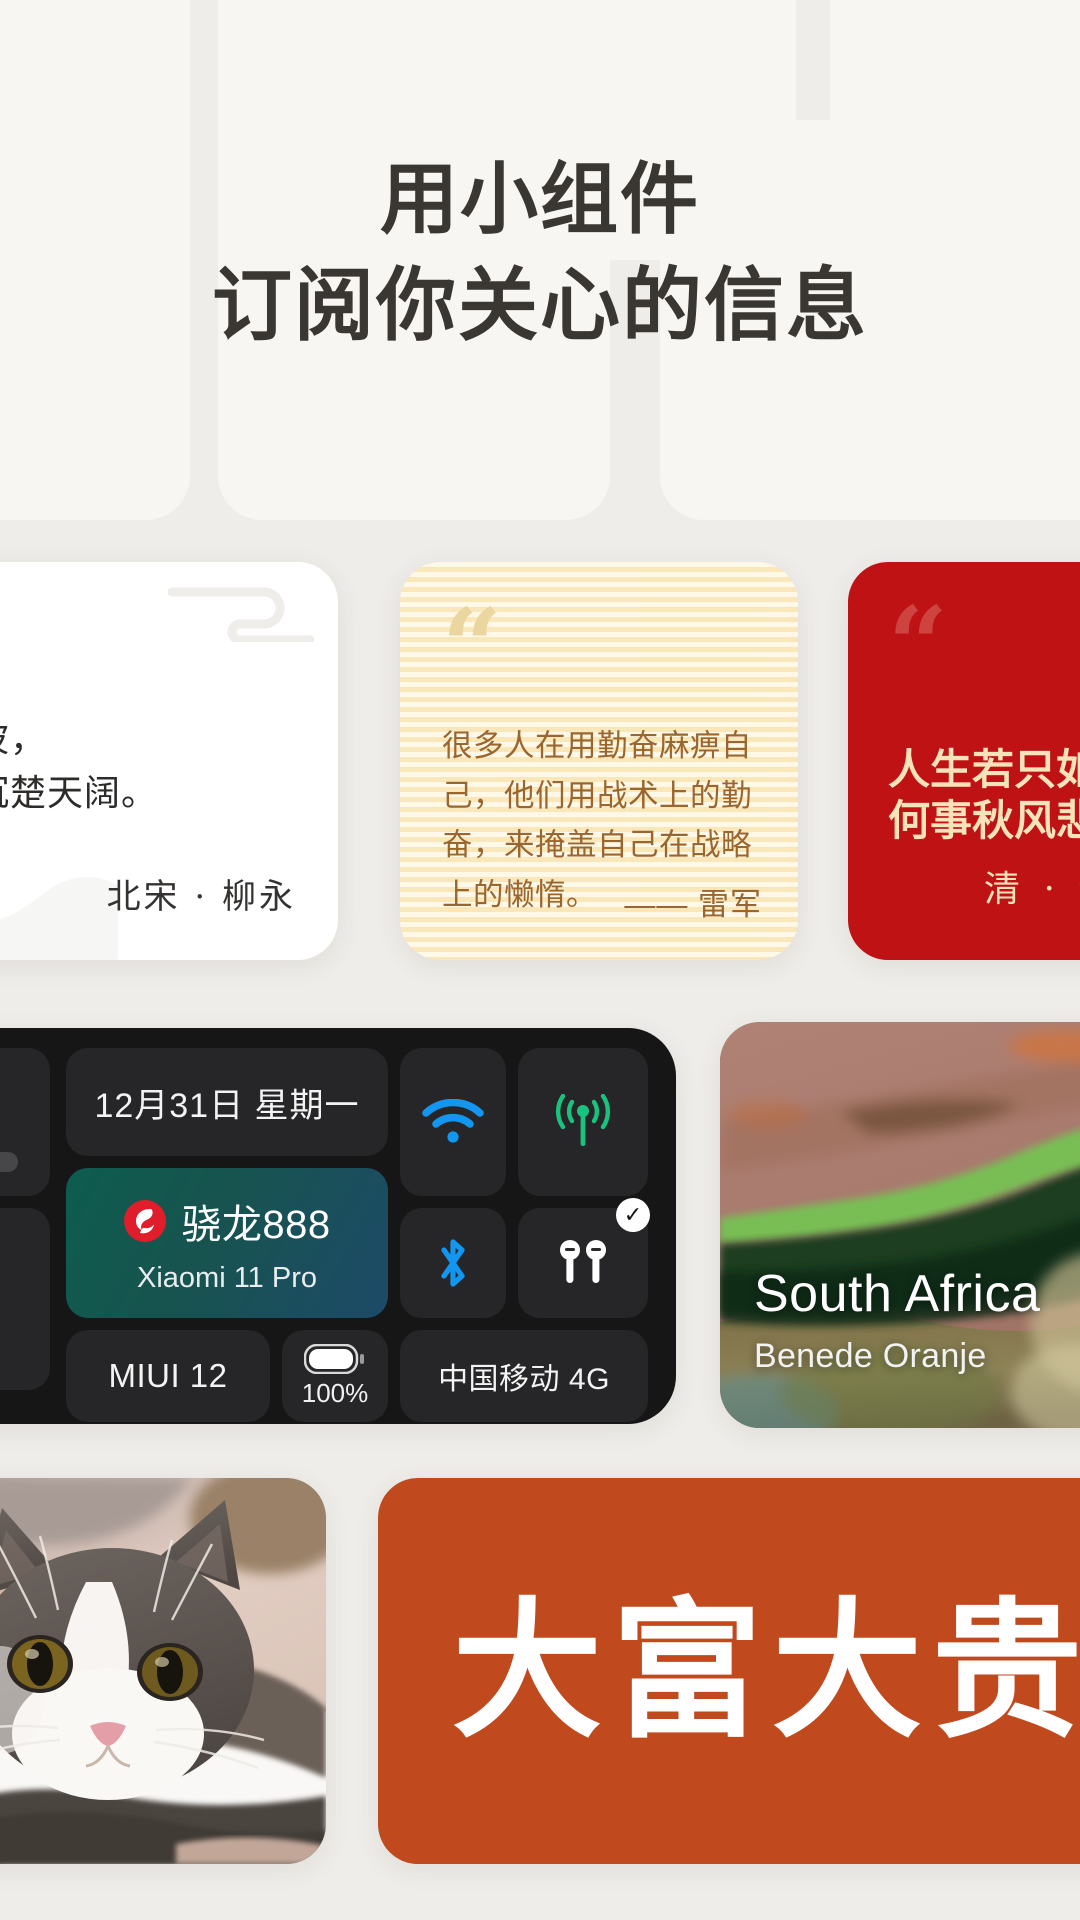 This screenshot has width=1080, height=1920. I want to click on fortune-widget: 大富大贵, so click(729, 1671).